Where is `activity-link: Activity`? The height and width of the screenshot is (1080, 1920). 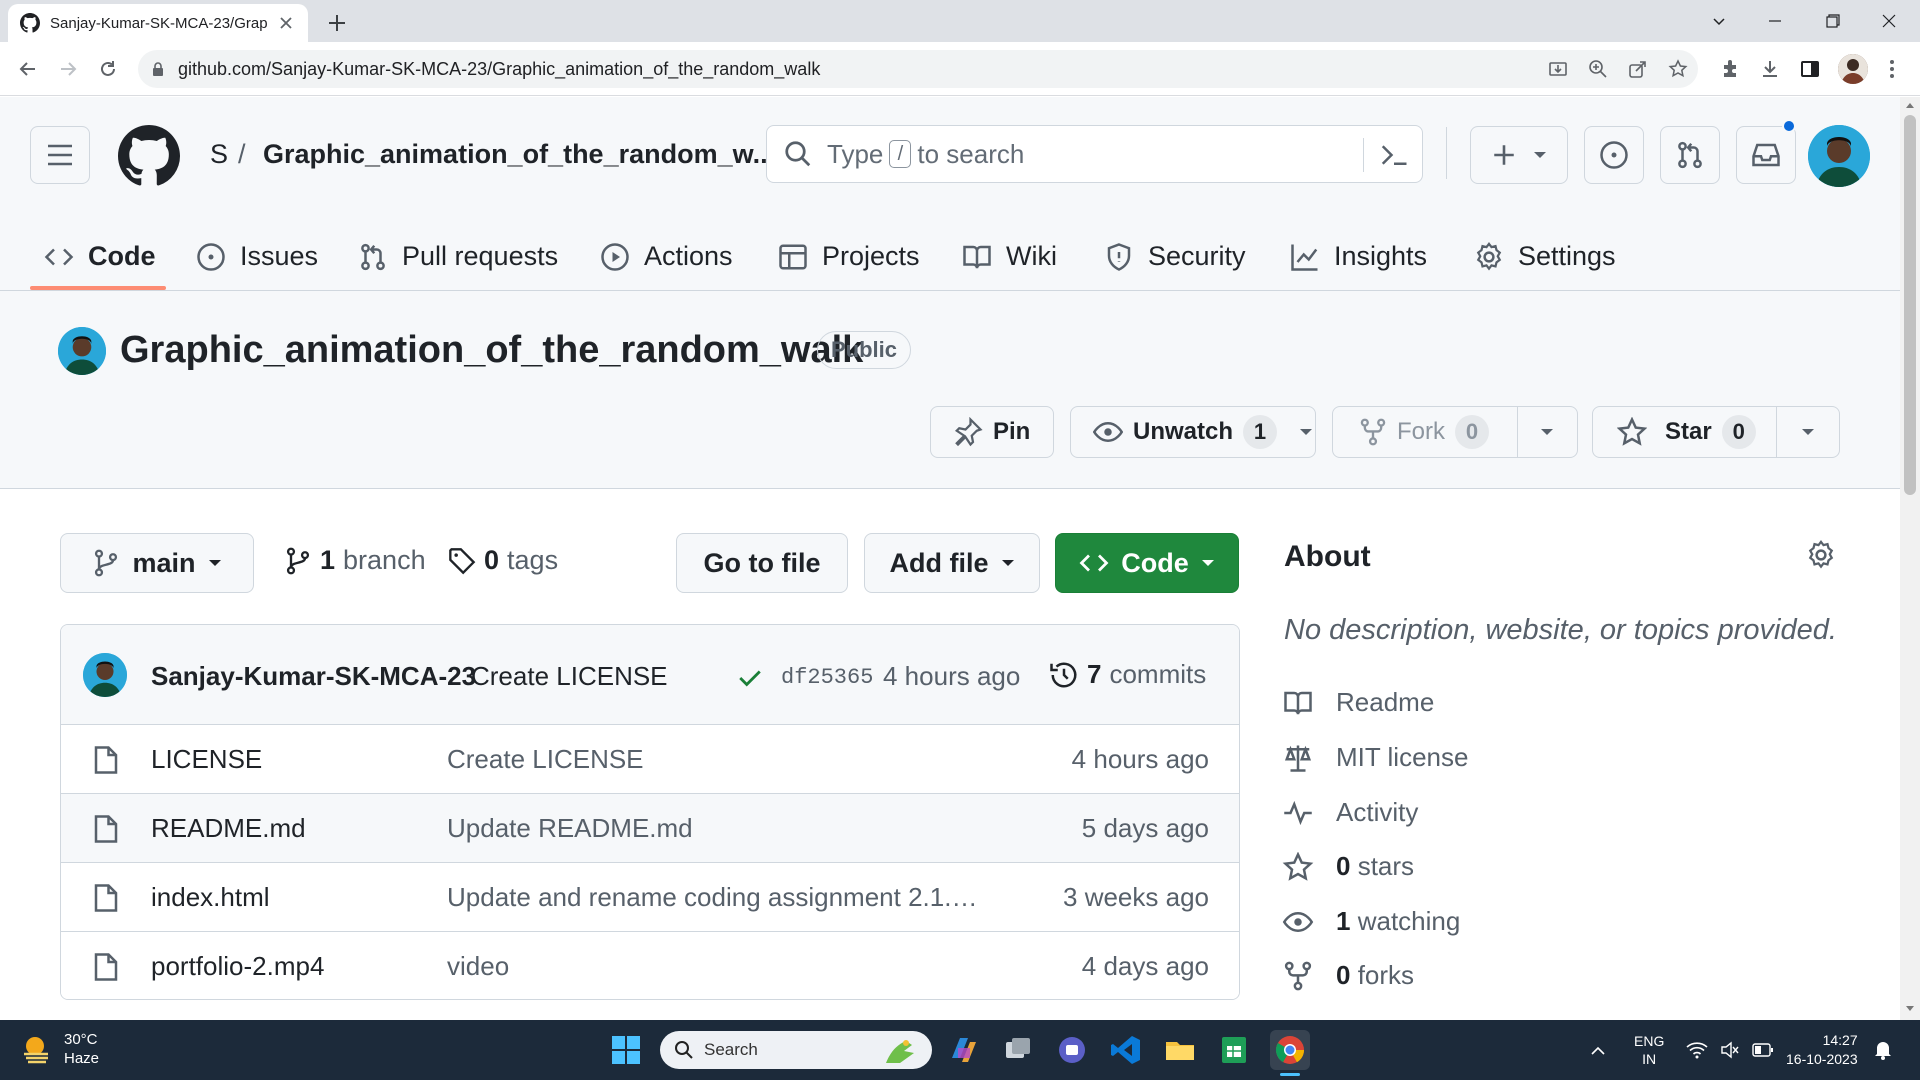
activity-link: Activity is located at coordinates (1350, 812).